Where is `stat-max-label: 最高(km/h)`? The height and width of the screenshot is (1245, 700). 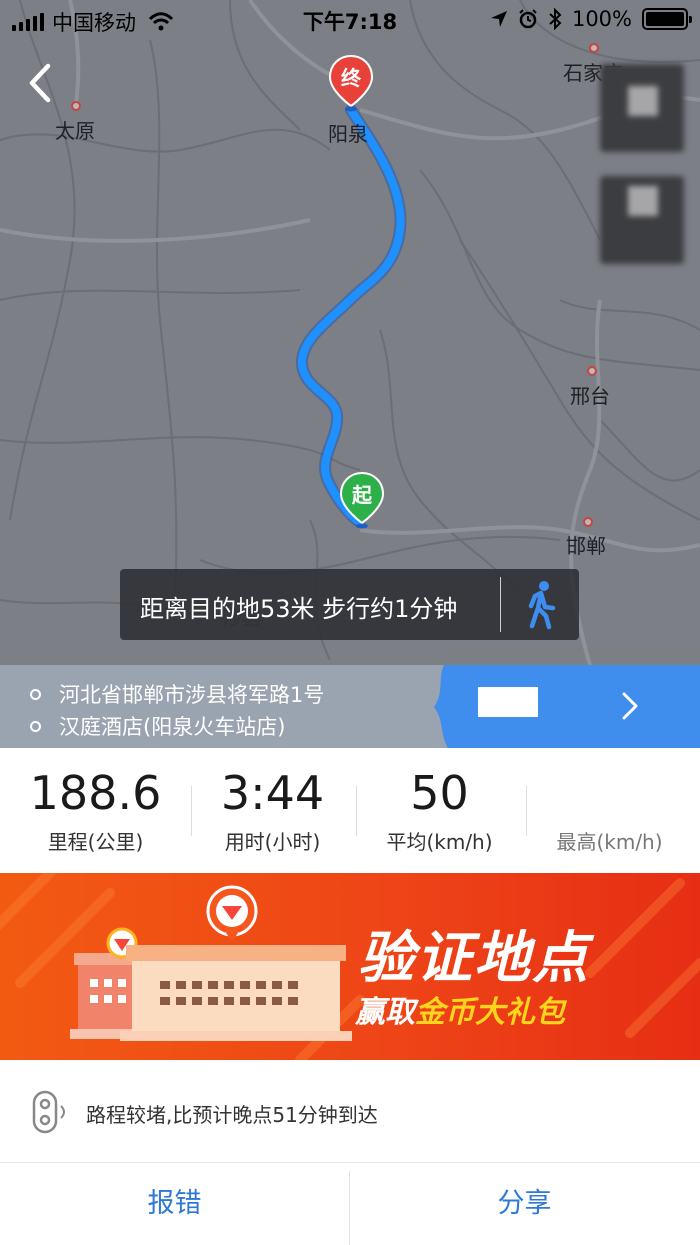 stat-max-label: 最高(km/h) is located at coordinates (609, 842).